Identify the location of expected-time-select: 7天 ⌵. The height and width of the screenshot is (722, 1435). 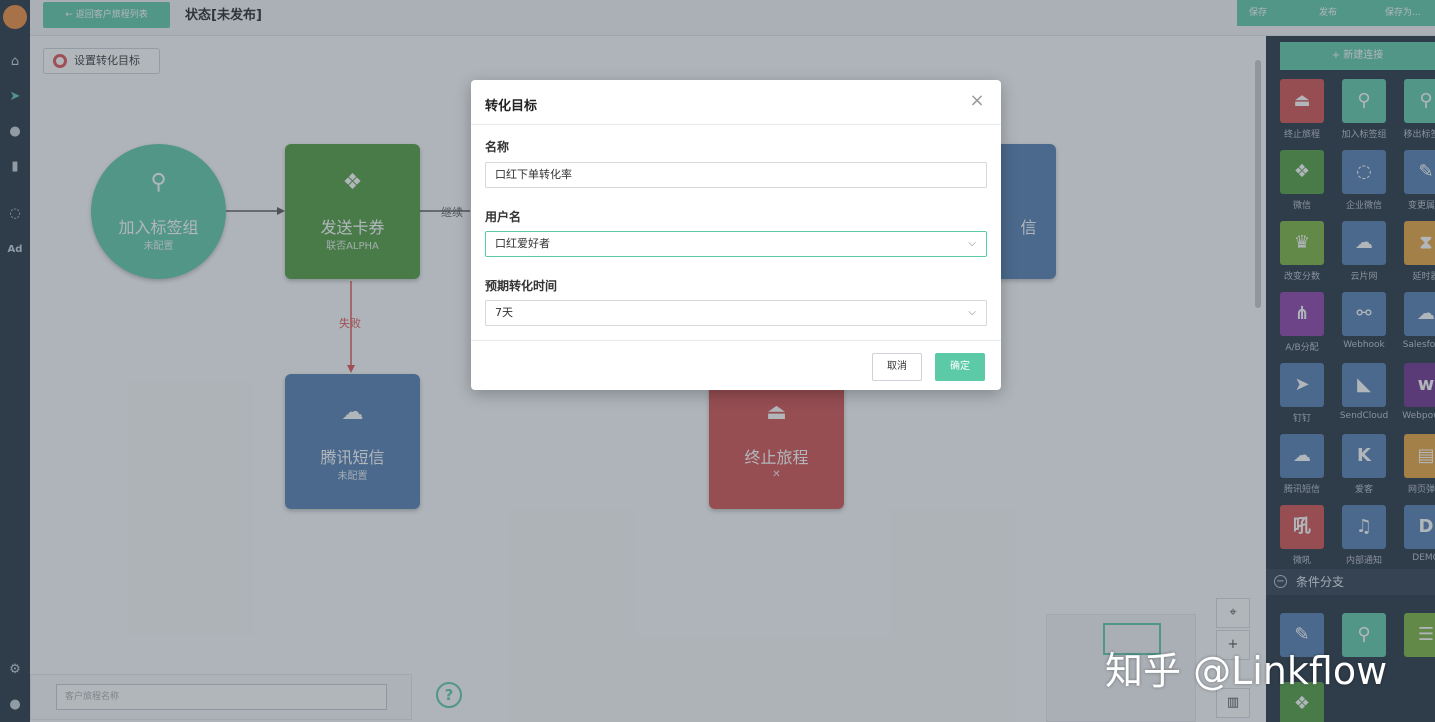
(736, 313).